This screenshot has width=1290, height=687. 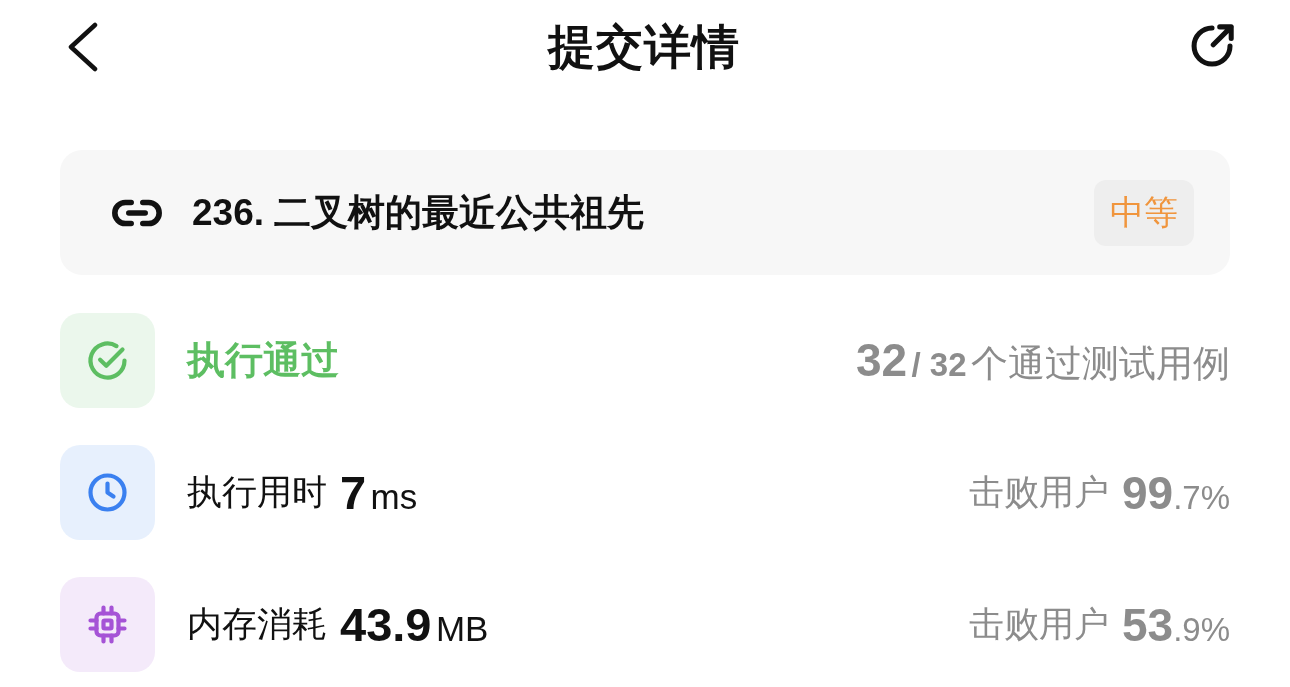 I want to click on back-button, so click(x=82, y=47).